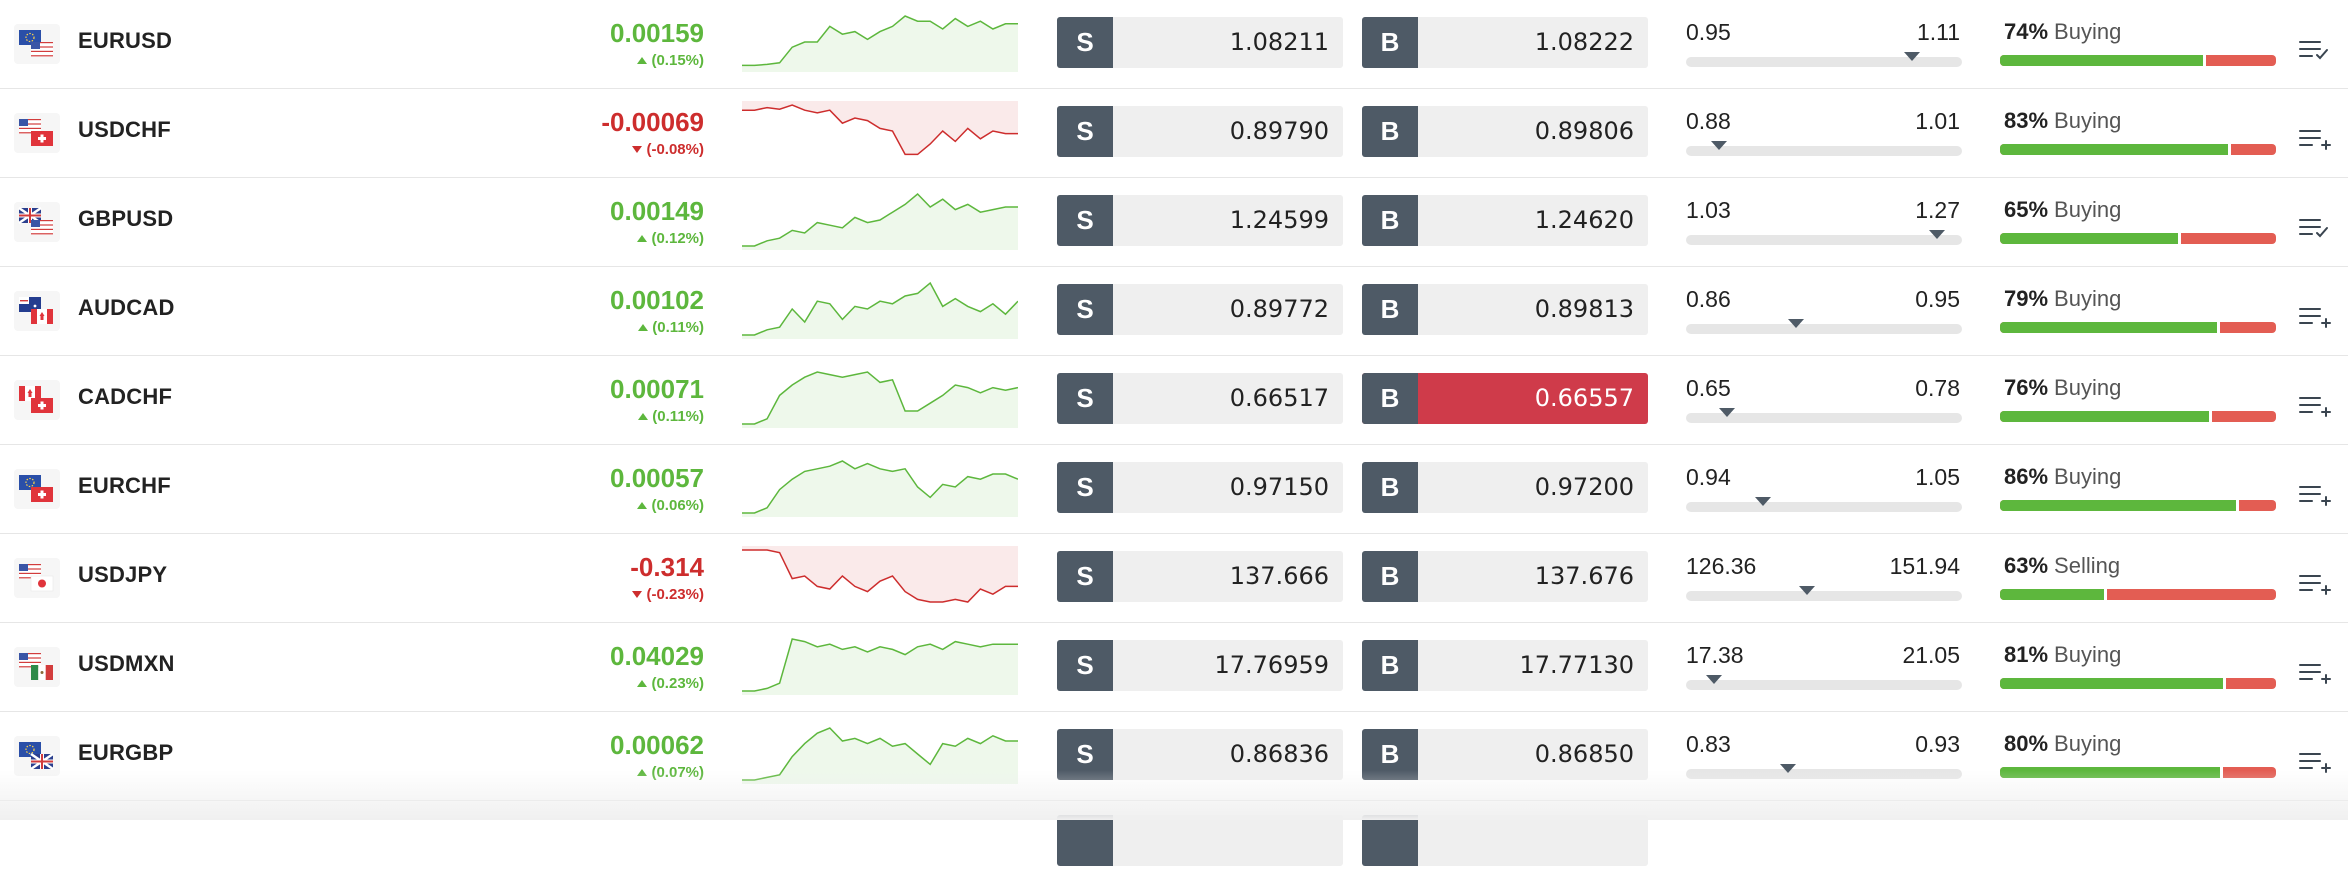 The width and height of the screenshot is (2348, 890). Describe the element at coordinates (1505, 754) in the screenshot. I see `buy-button: B 0.86850` at that location.